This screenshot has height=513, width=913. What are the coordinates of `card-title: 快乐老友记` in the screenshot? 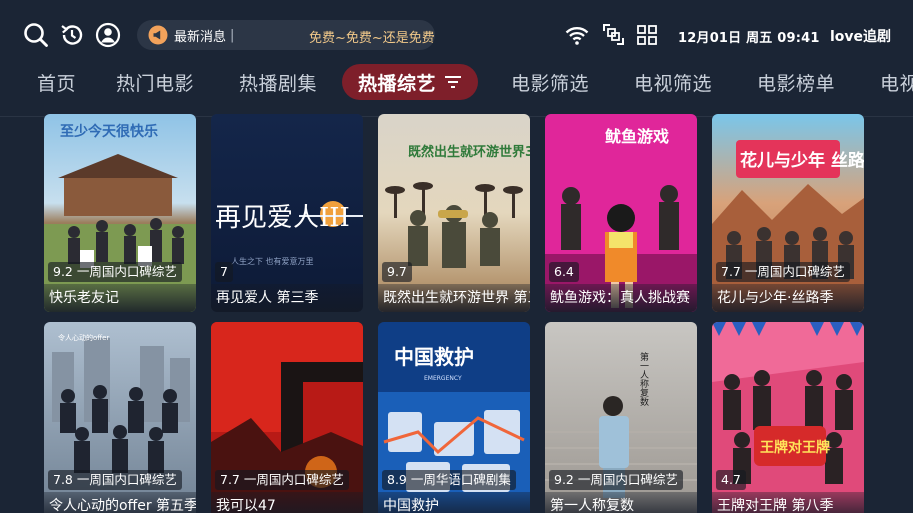 It's located at (120, 298).